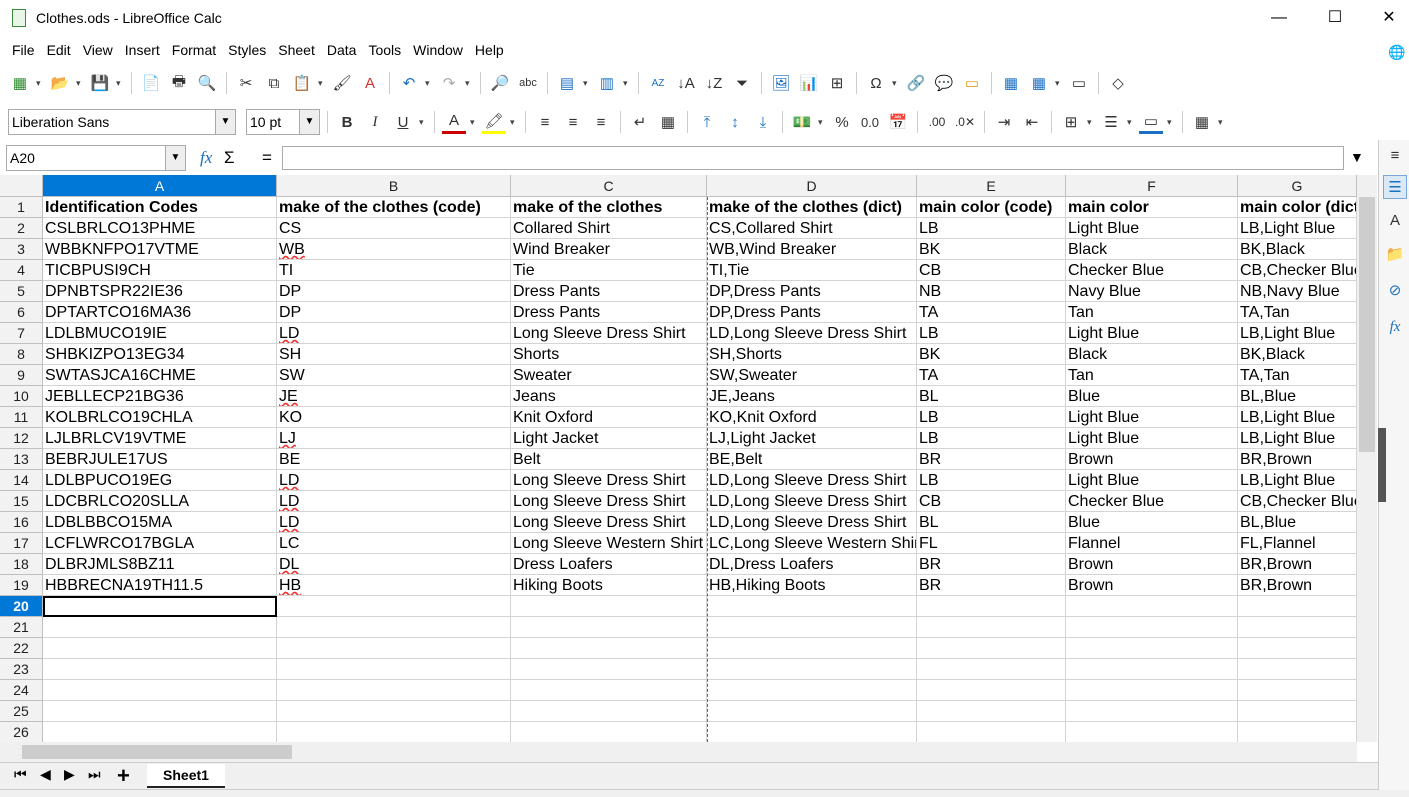 The width and height of the screenshot is (1409, 797). I want to click on cell-E7: LB, so click(991, 333).